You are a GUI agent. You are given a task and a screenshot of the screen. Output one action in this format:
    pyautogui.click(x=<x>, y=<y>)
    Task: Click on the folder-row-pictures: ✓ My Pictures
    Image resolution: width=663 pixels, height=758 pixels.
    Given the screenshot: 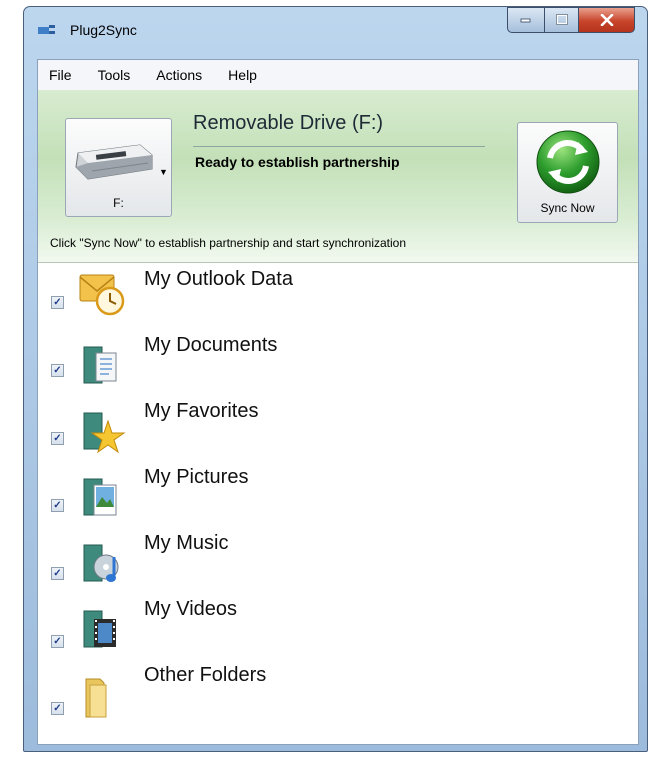 What is the action you would take?
    pyautogui.click(x=338, y=494)
    